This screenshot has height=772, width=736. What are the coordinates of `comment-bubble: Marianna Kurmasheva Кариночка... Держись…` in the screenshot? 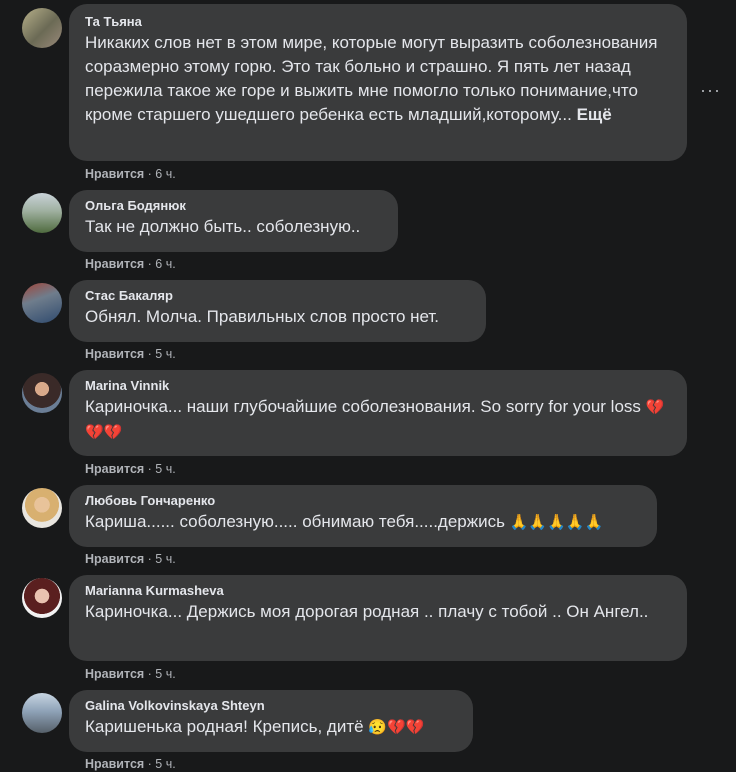 It's located at (378, 618).